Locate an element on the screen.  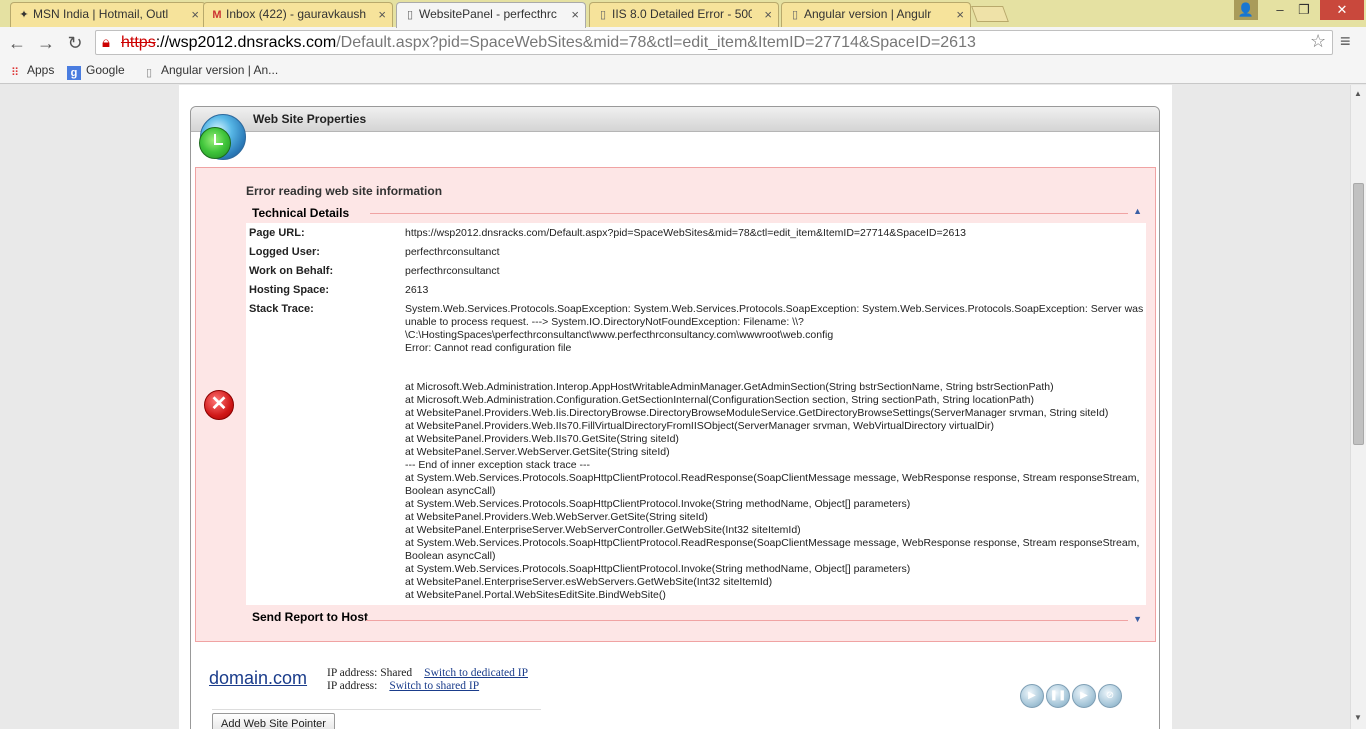
user-icon: 👤 is located at coordinates (1246, 10).